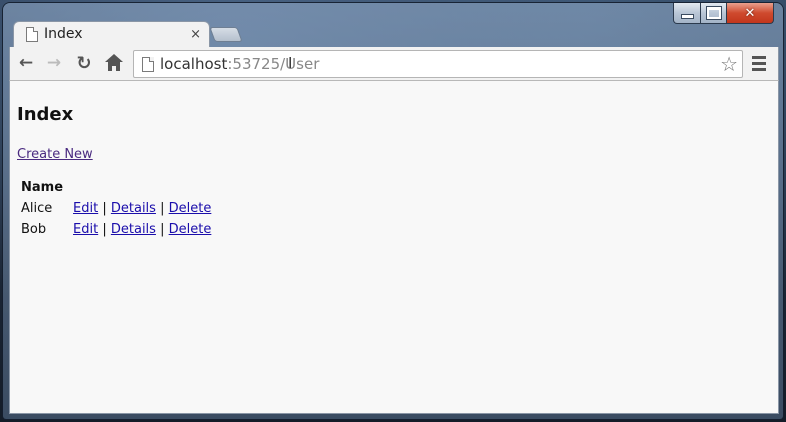 The height and width of the screenshot is (422, 786). What do you see at coordinates (438, 64) in the screenshot?
I see `address-bar: localhost:53725/User I ☆` at bounding box center [438, 64].